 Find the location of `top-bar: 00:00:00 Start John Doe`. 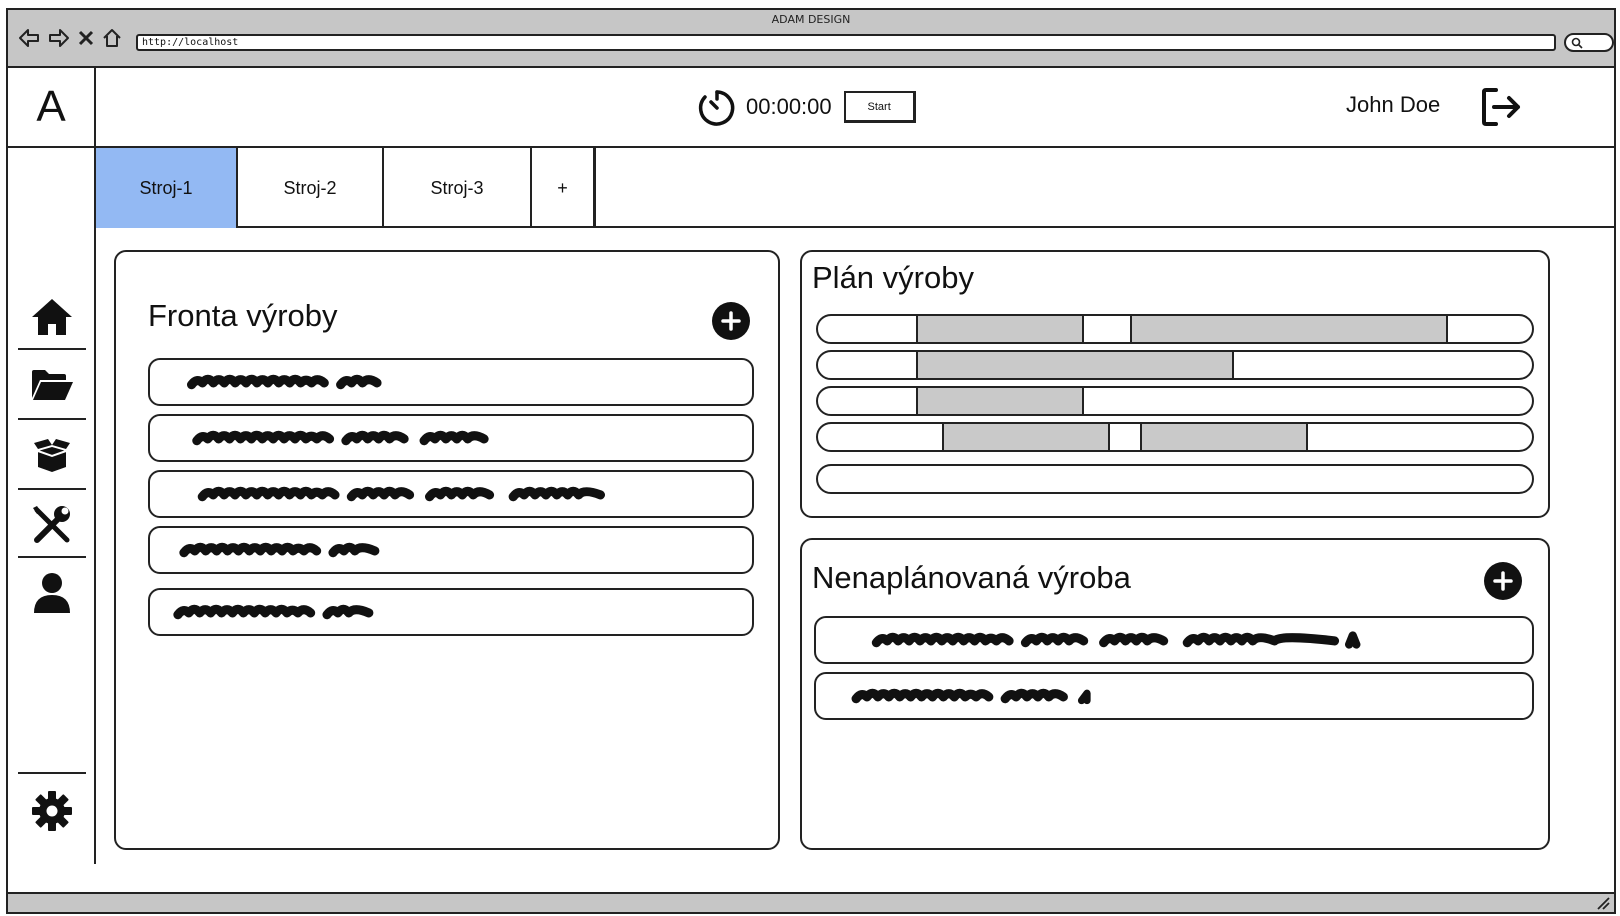

top-bar: 00:00:00 Start John Doe is located at coordinates (855, 108).